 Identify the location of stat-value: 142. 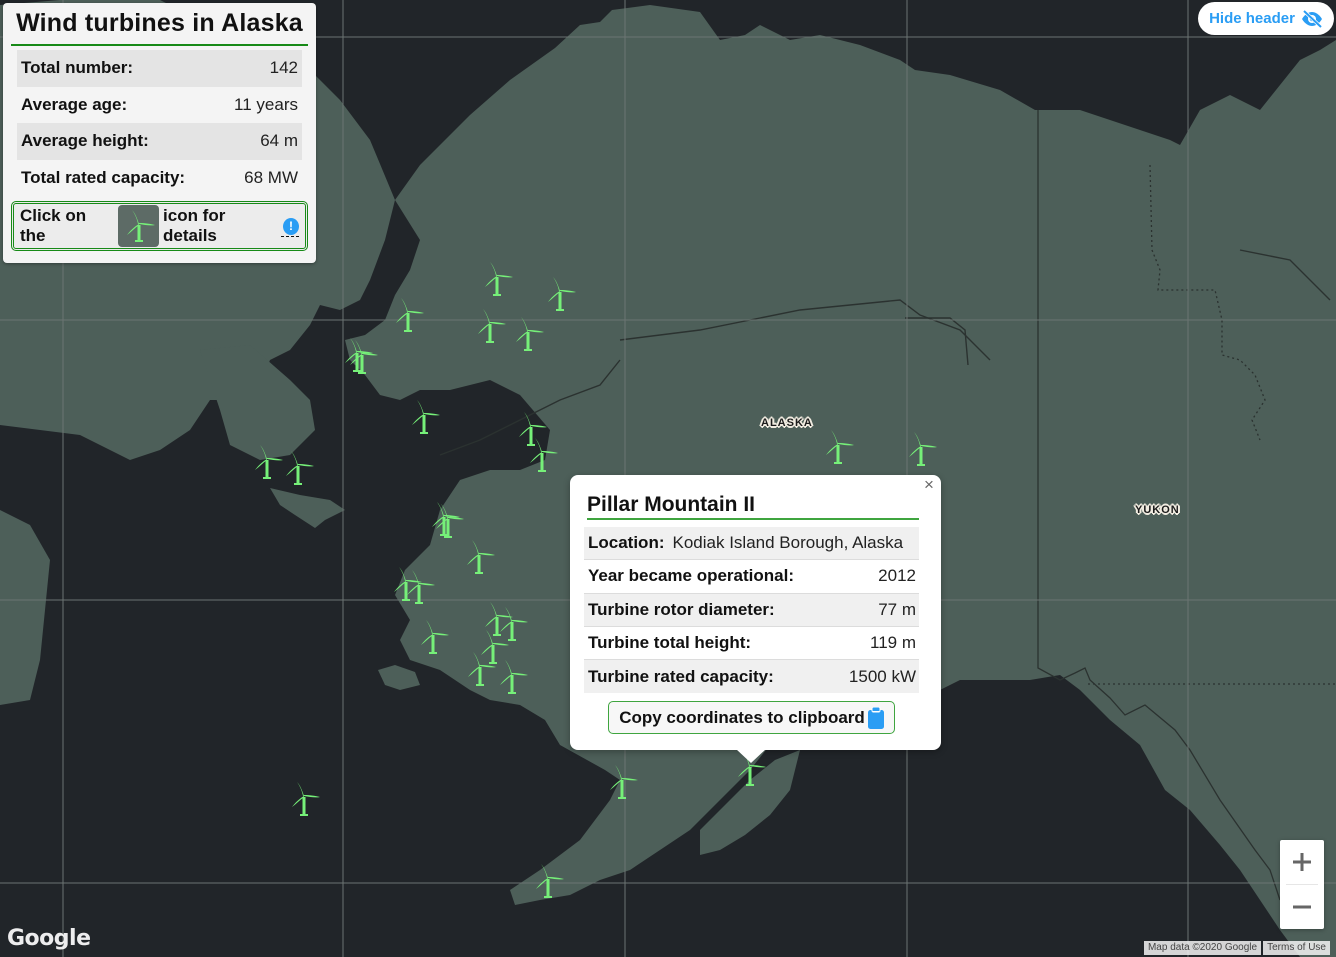
(283, 68).